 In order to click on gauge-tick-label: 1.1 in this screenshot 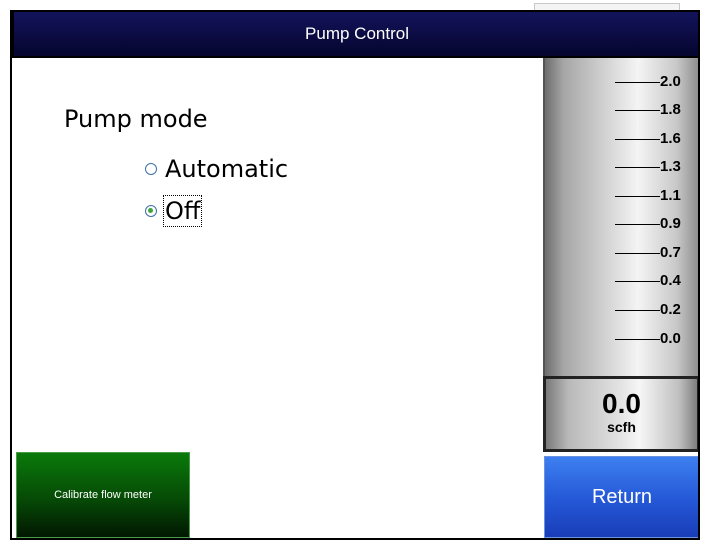, I will do `click(670, 195)`.